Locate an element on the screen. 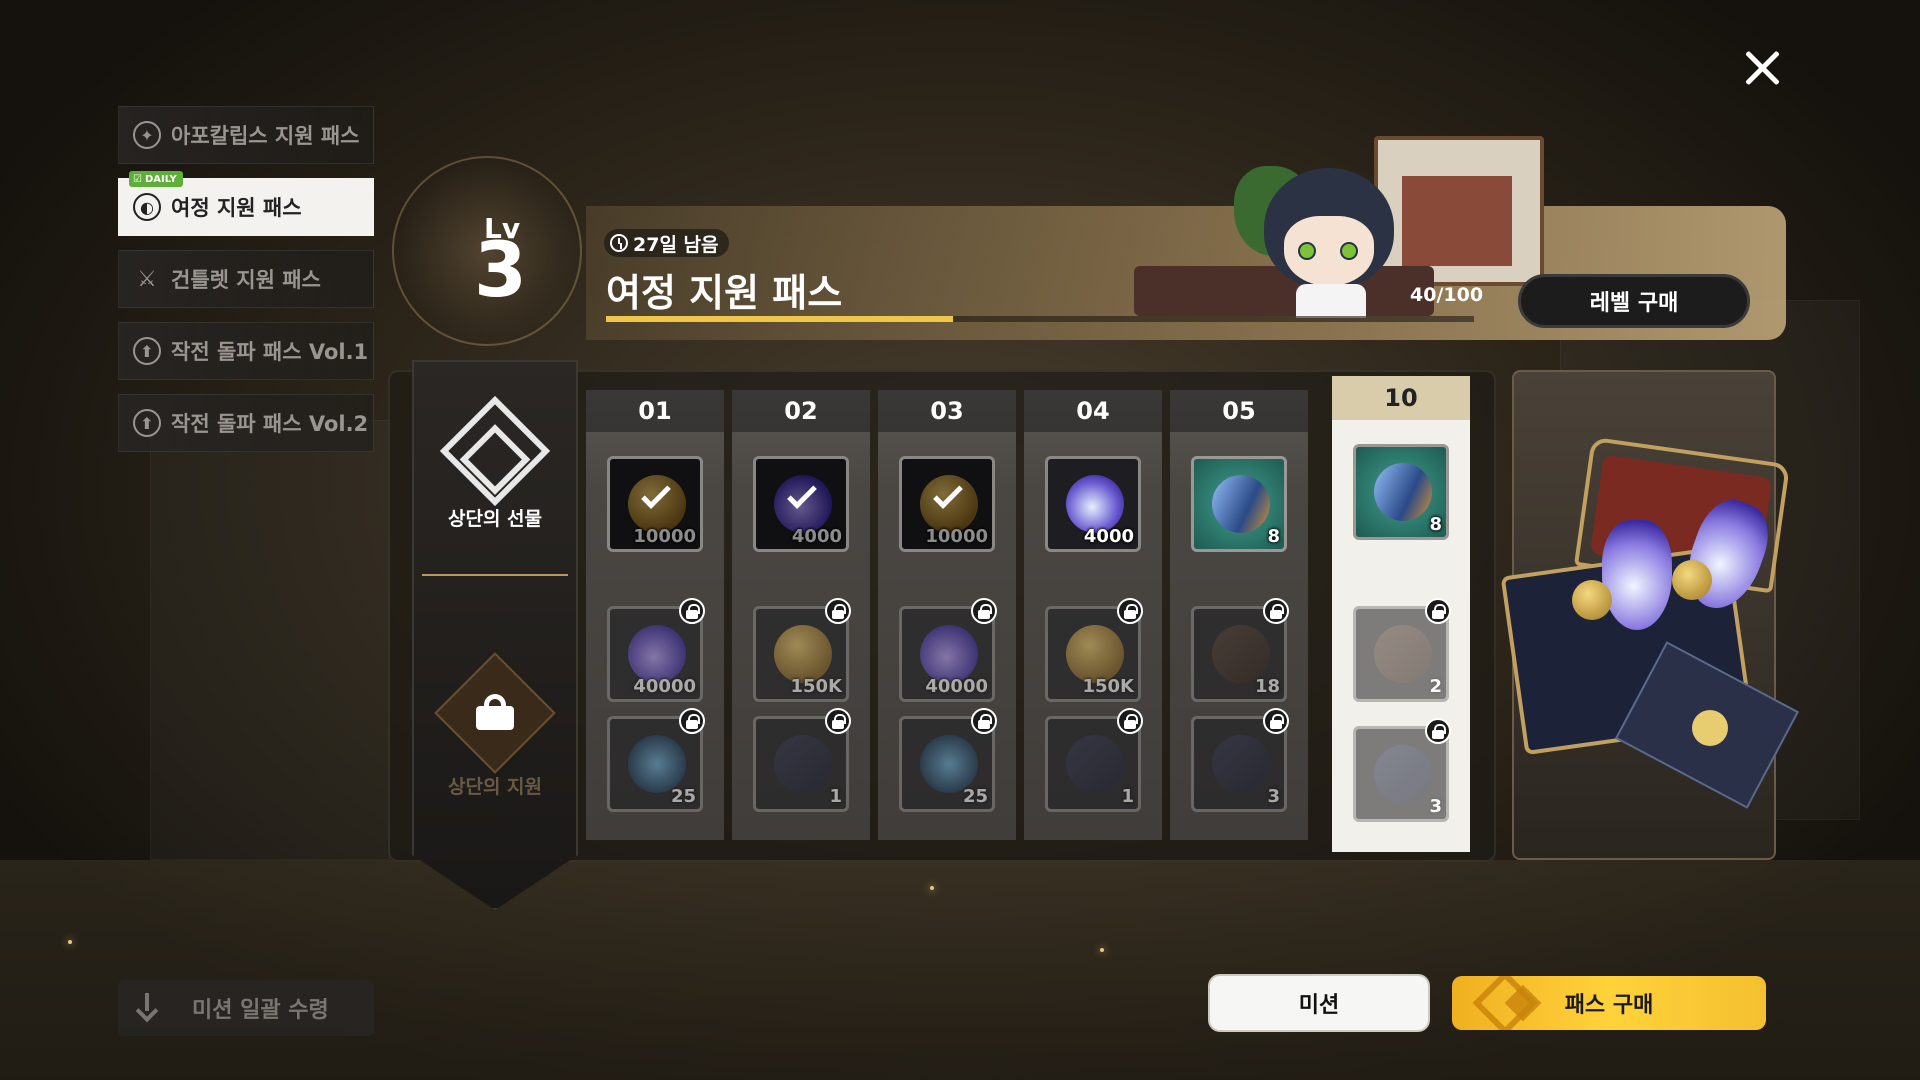 Image resolution: width=1920 pixels, height=1080 pixels. daily-badge-label: DAILY is located at coordinates (160, 179).